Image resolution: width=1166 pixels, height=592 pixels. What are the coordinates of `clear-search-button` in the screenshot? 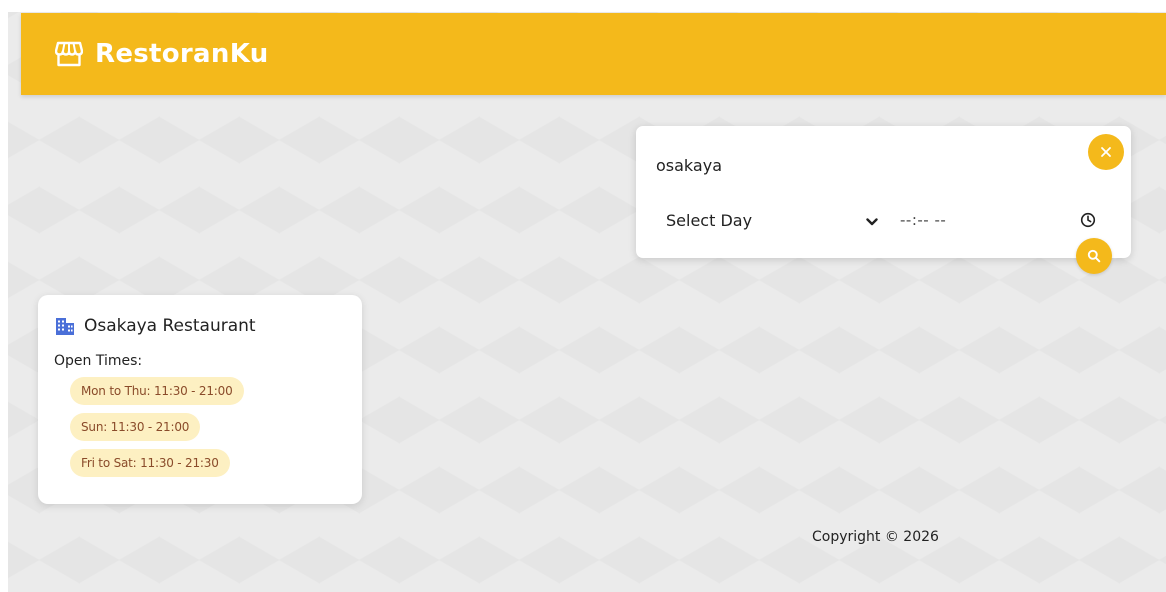 It's located at (1106, 152).